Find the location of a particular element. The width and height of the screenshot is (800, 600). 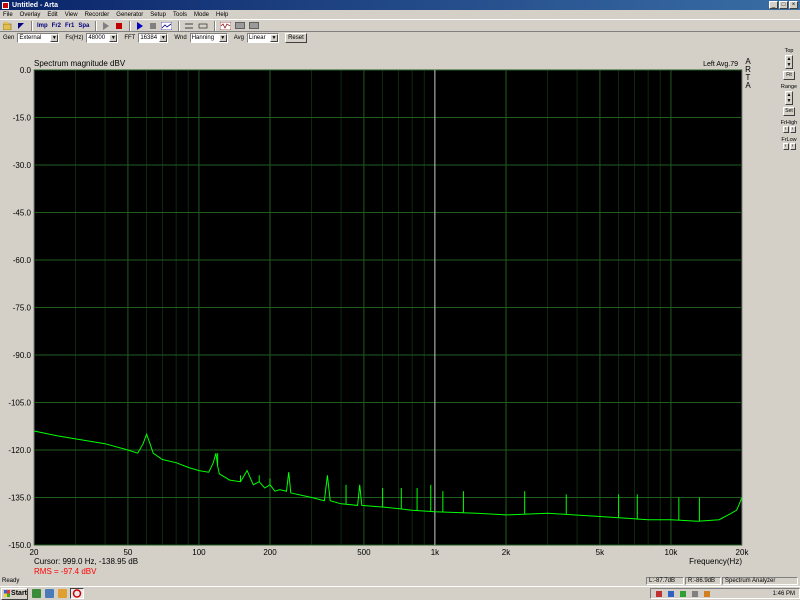

frhigh-increase-button: › is located at coordinates (792, 129).